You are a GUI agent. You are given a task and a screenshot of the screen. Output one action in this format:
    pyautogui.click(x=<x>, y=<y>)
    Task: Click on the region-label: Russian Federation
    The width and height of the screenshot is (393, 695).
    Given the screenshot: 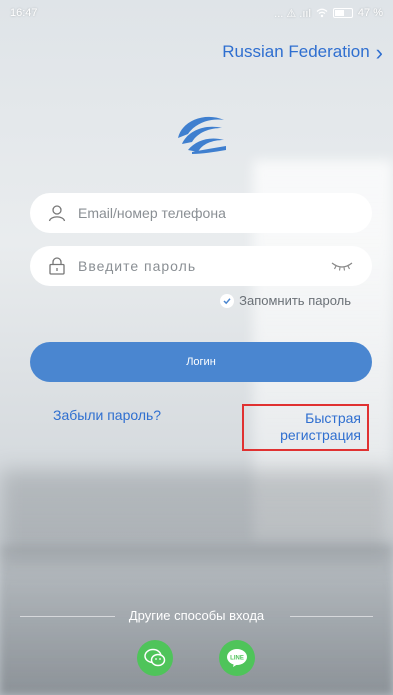 What is the action you would take?
    pyautogui.click(x=296, y=51)
    